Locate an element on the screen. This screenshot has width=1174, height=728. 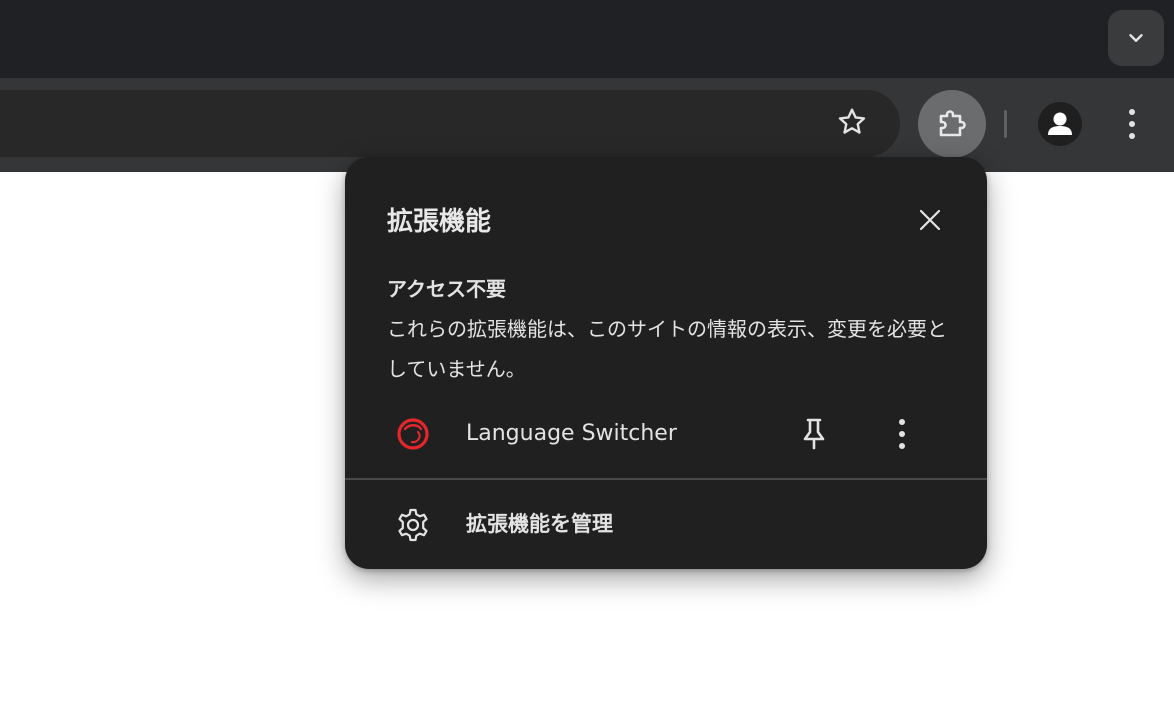
toolbar-divider is located at coordinates (1005, 124).